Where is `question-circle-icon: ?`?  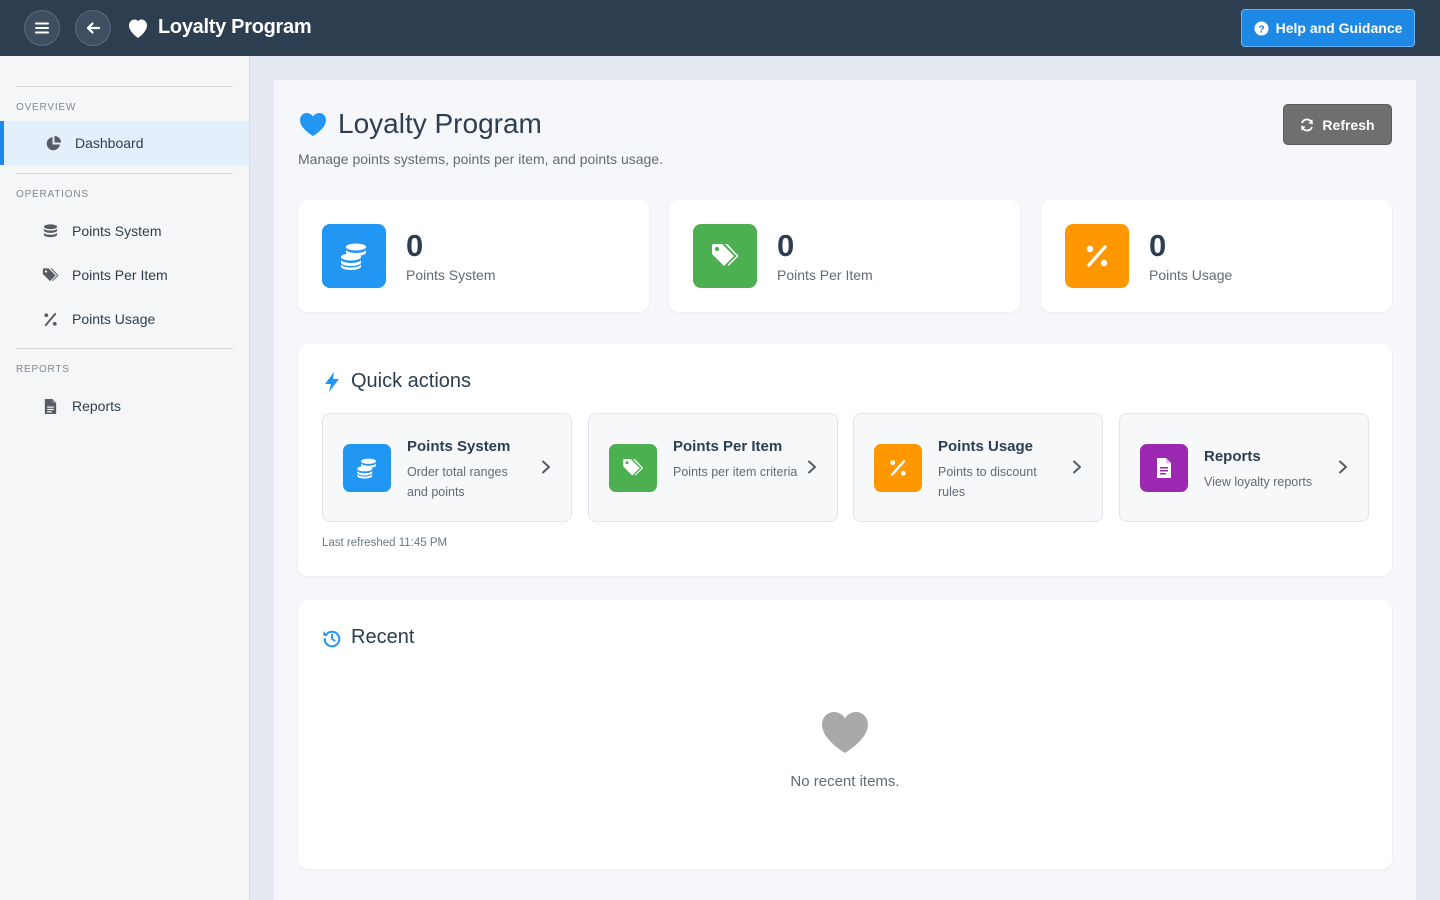 question-circle-icon: ? is located at coordinates (1261, 28).